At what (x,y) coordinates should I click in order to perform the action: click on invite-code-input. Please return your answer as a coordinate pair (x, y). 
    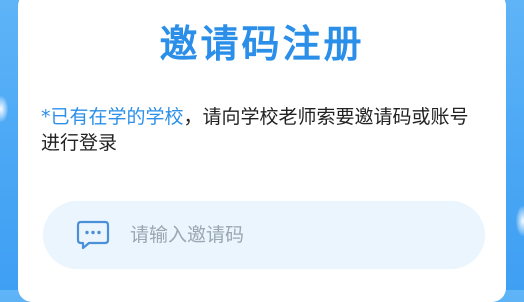
    Looking at the image, I should click on (307, 235).